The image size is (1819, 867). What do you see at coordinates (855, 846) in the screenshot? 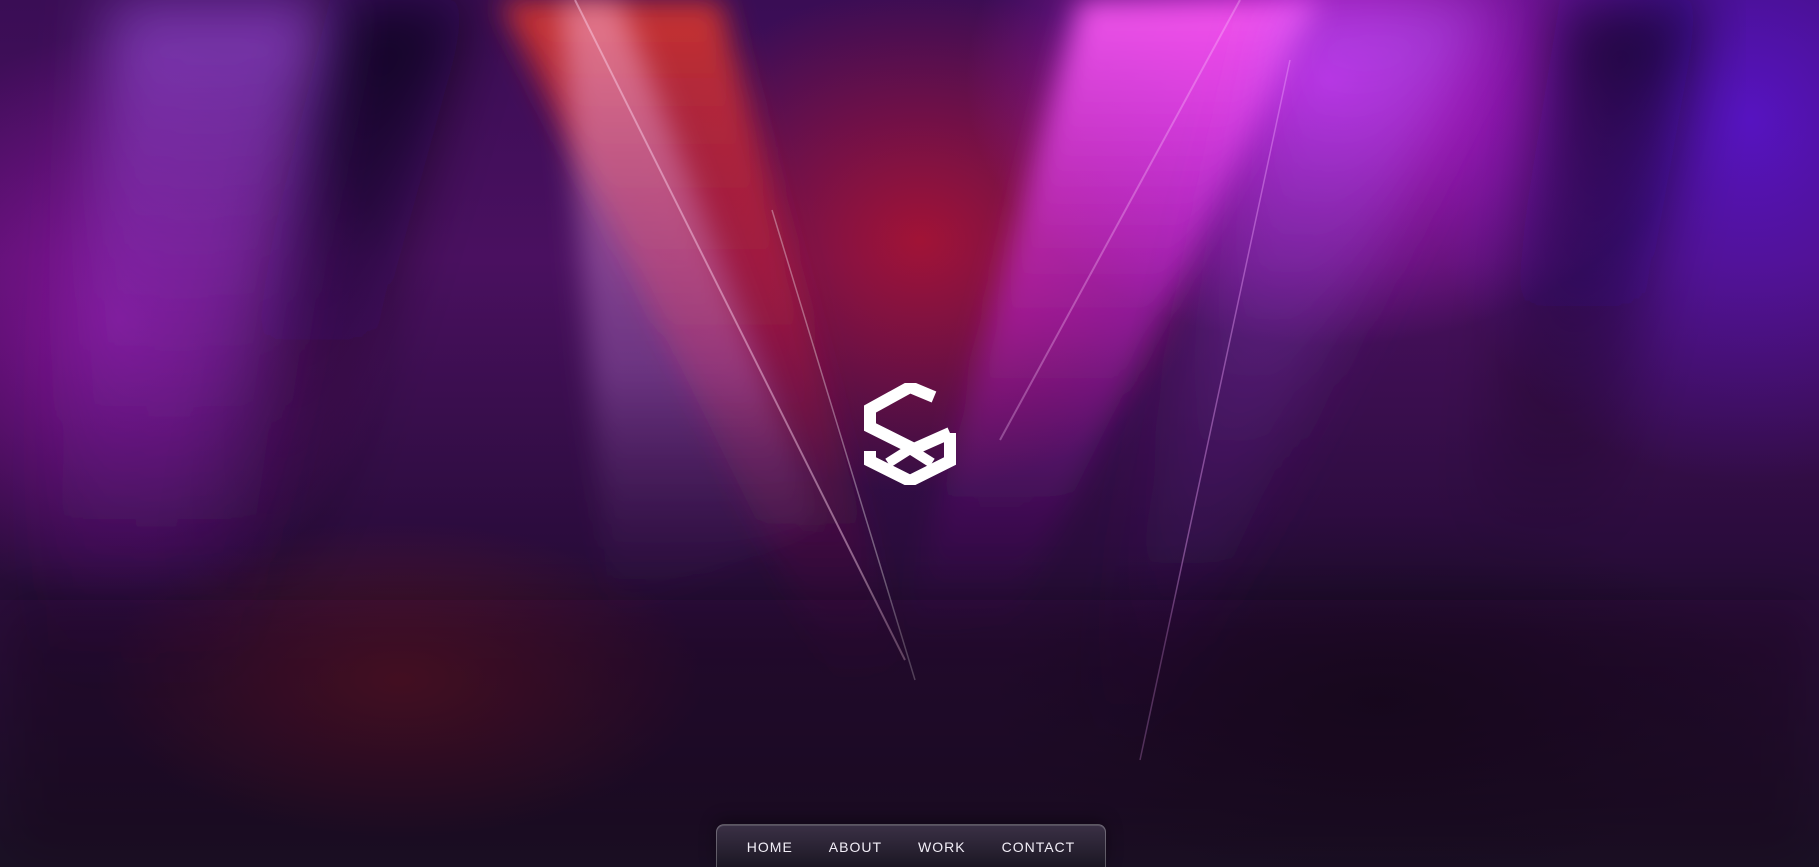
I see `nav-item-about: ABOUT` at bounding box center [855, 846].